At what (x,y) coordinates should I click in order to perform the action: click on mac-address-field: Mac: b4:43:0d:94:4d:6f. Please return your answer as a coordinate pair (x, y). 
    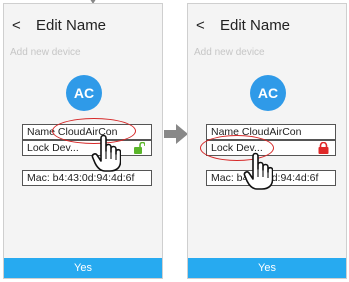
    Looking at the image, I should click on (87, 178).